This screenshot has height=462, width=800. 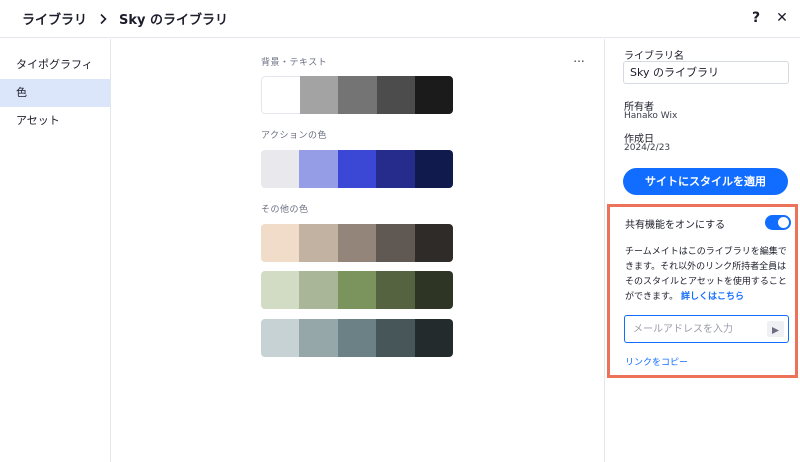 I want to click on section-title-other-colors: その他の色, so click(x=285, y=210).